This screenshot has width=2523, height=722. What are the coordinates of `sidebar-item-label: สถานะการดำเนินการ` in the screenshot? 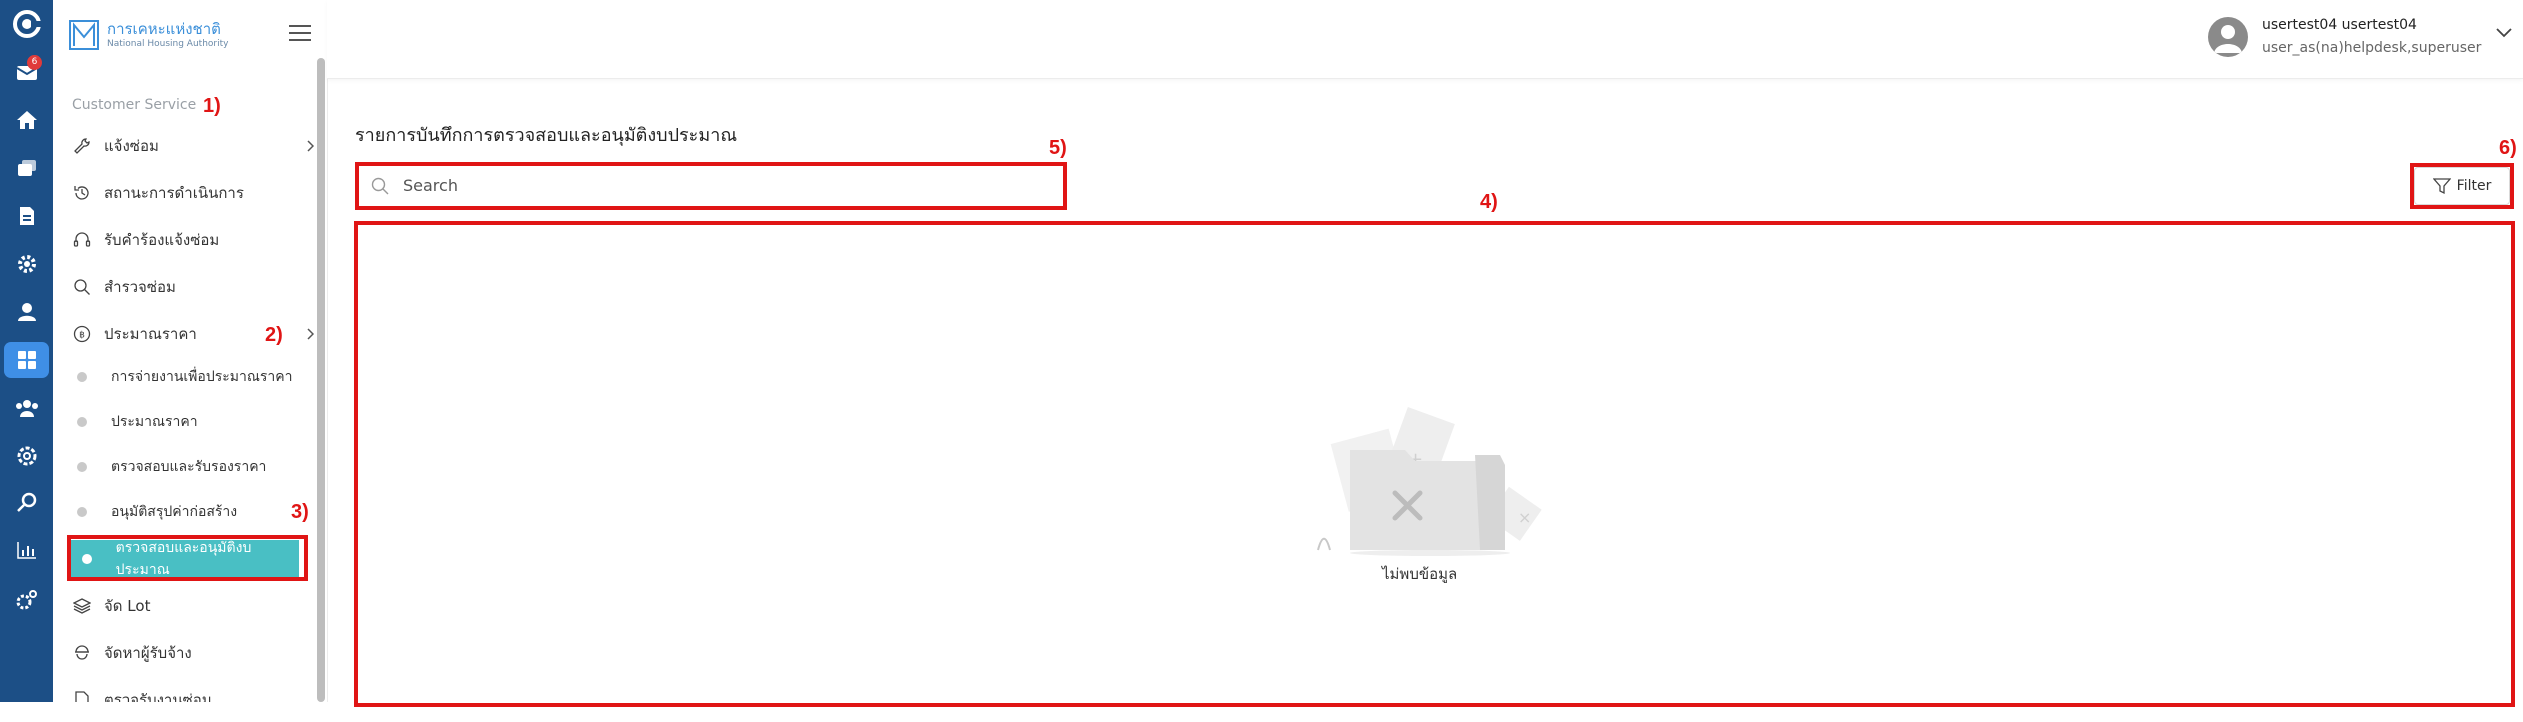 It's located at (174, 193).